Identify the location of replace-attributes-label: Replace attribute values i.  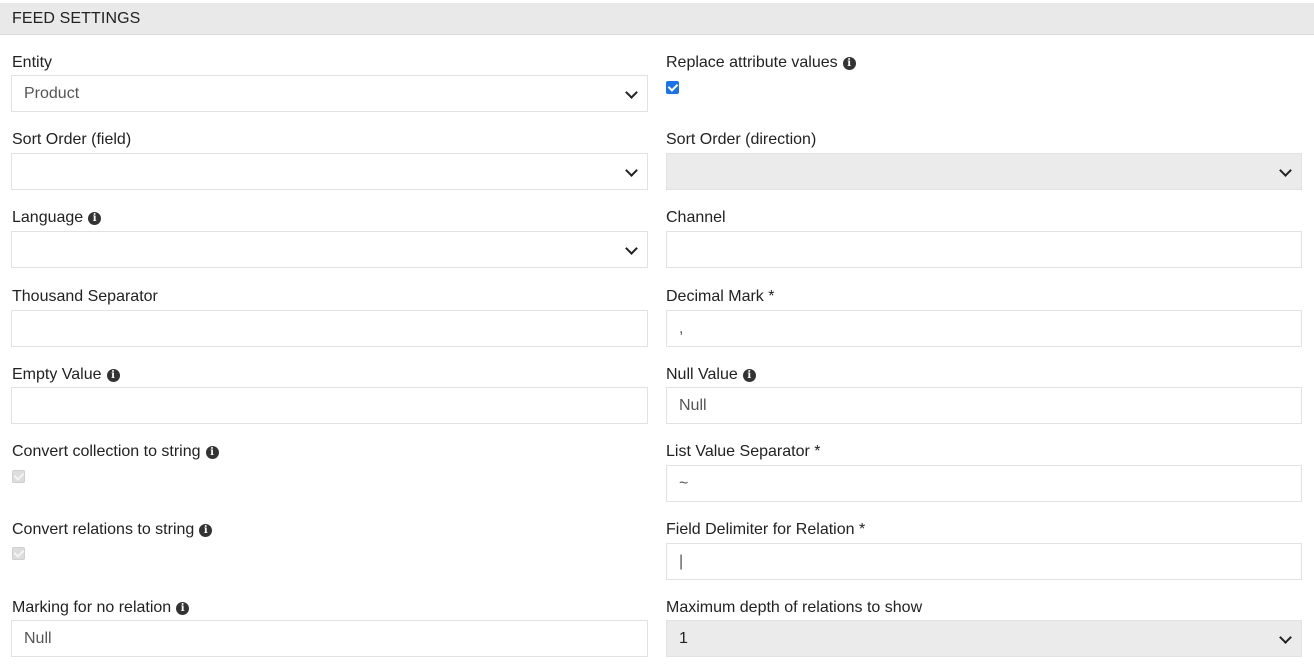
(761, 63).